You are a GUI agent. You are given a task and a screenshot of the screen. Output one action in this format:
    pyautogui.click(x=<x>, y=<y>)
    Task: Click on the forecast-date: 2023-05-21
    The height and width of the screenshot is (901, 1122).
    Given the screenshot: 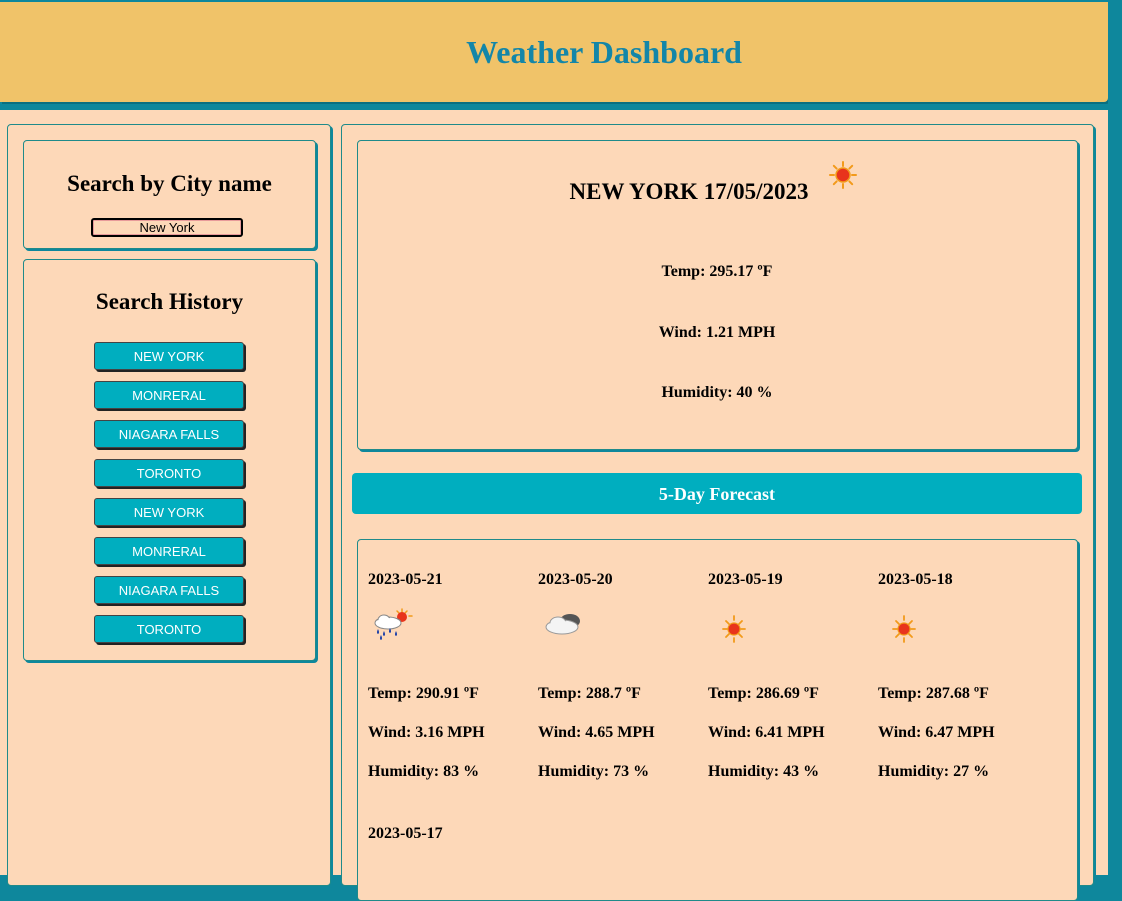 What is the action you would take?
    pyautogui.click(x=405, y=579)
    